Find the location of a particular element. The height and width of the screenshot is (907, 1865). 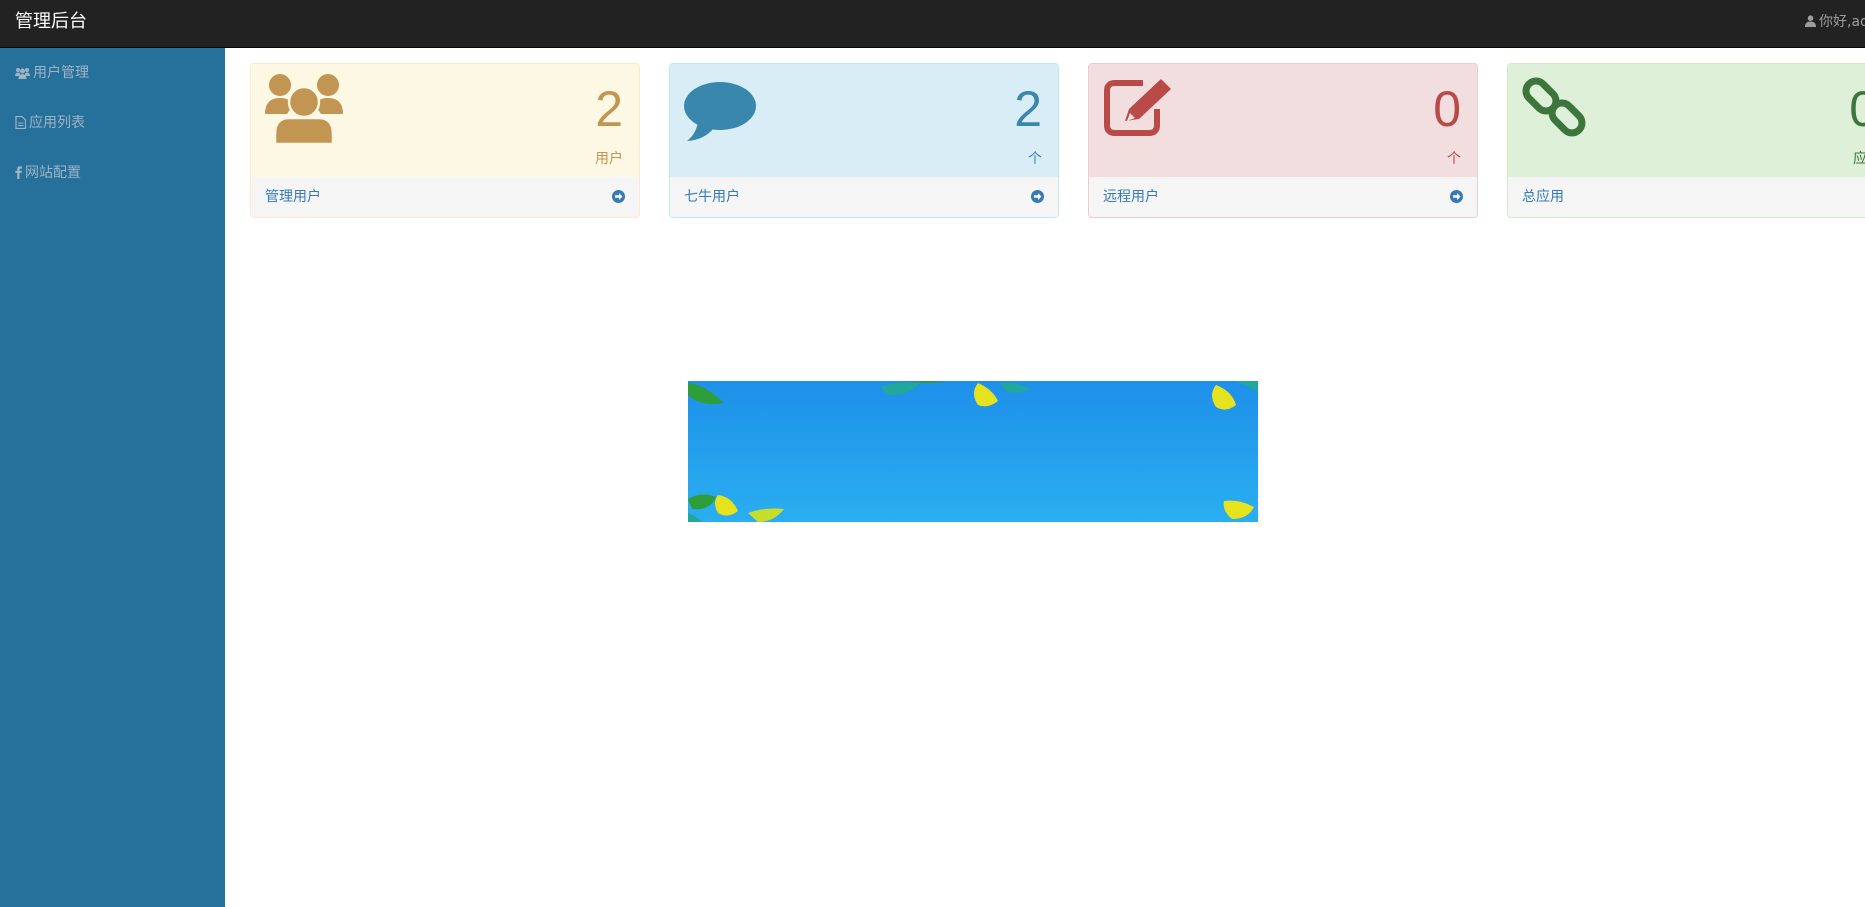

sidebar-item-app-list: 应用列表 is located at coordinates (50, 123).